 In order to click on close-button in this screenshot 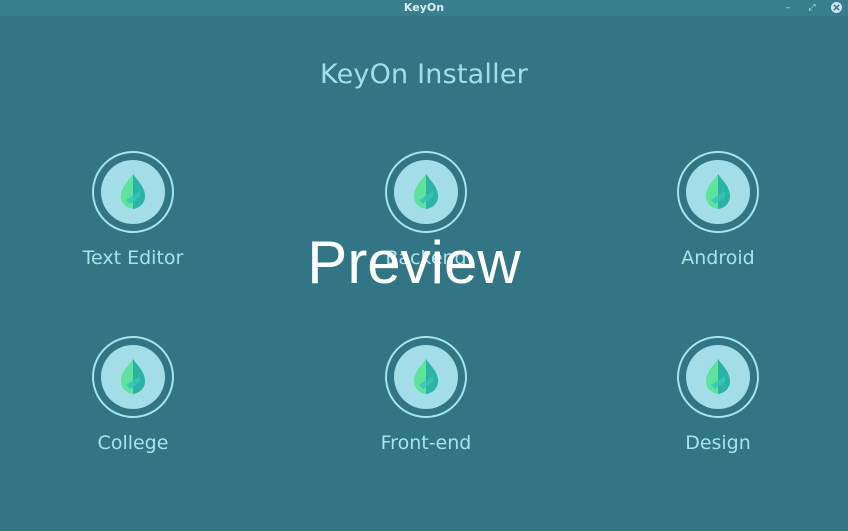, I will do `click(836, 7)`.